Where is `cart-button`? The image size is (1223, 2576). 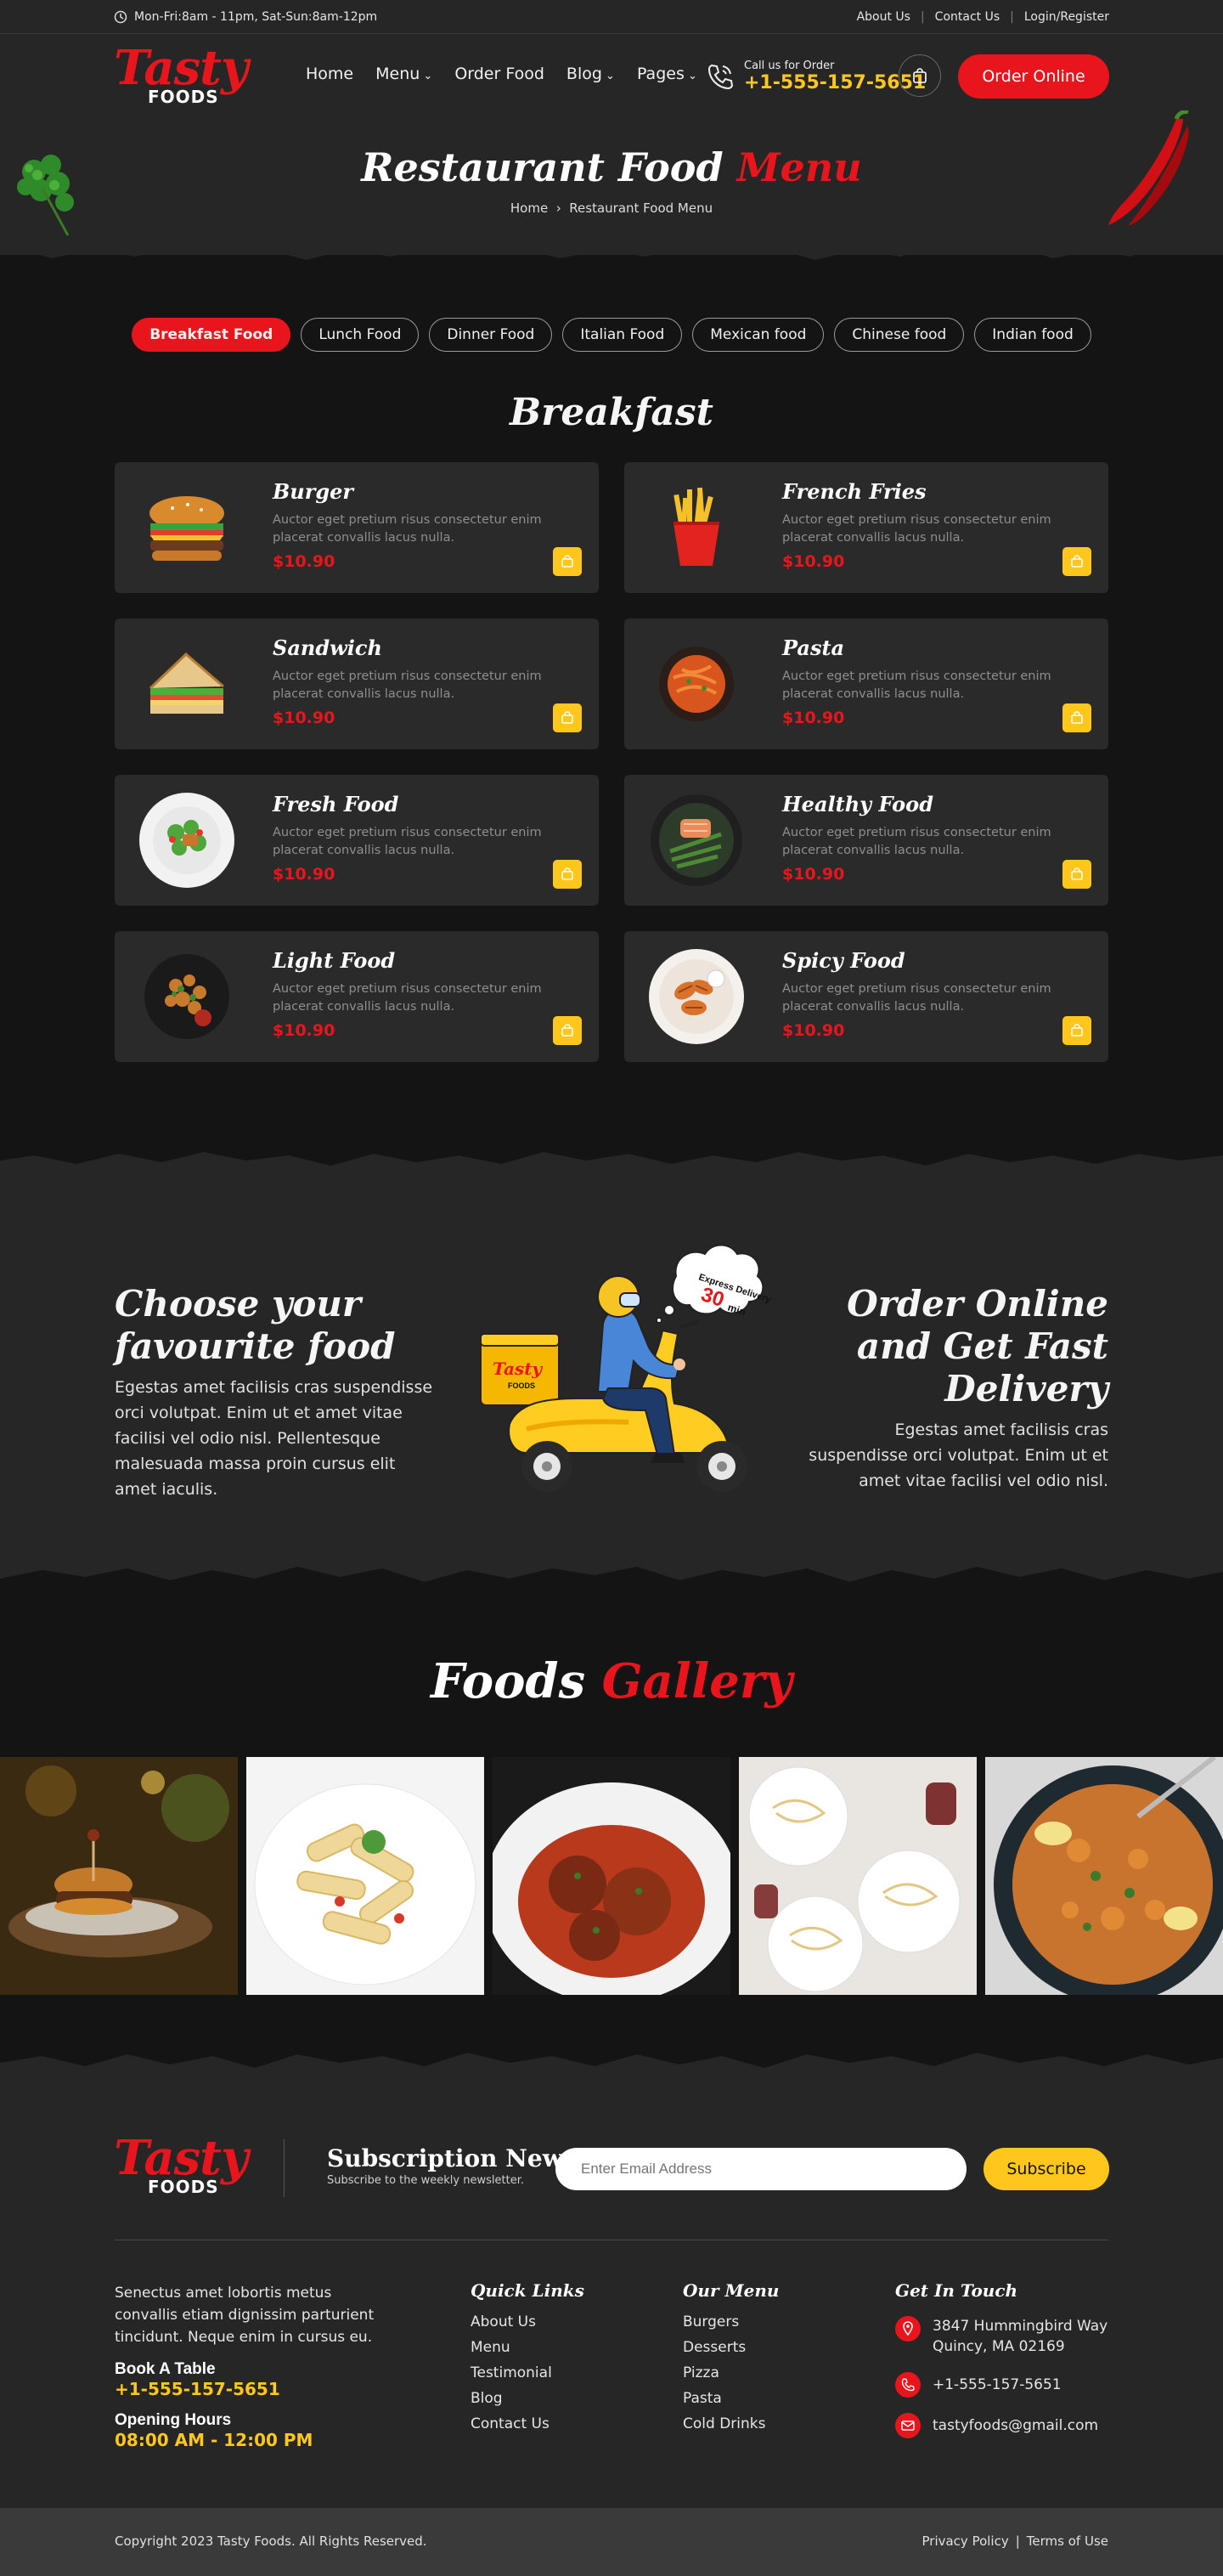 cart-button is located at coordinates (920, 76).